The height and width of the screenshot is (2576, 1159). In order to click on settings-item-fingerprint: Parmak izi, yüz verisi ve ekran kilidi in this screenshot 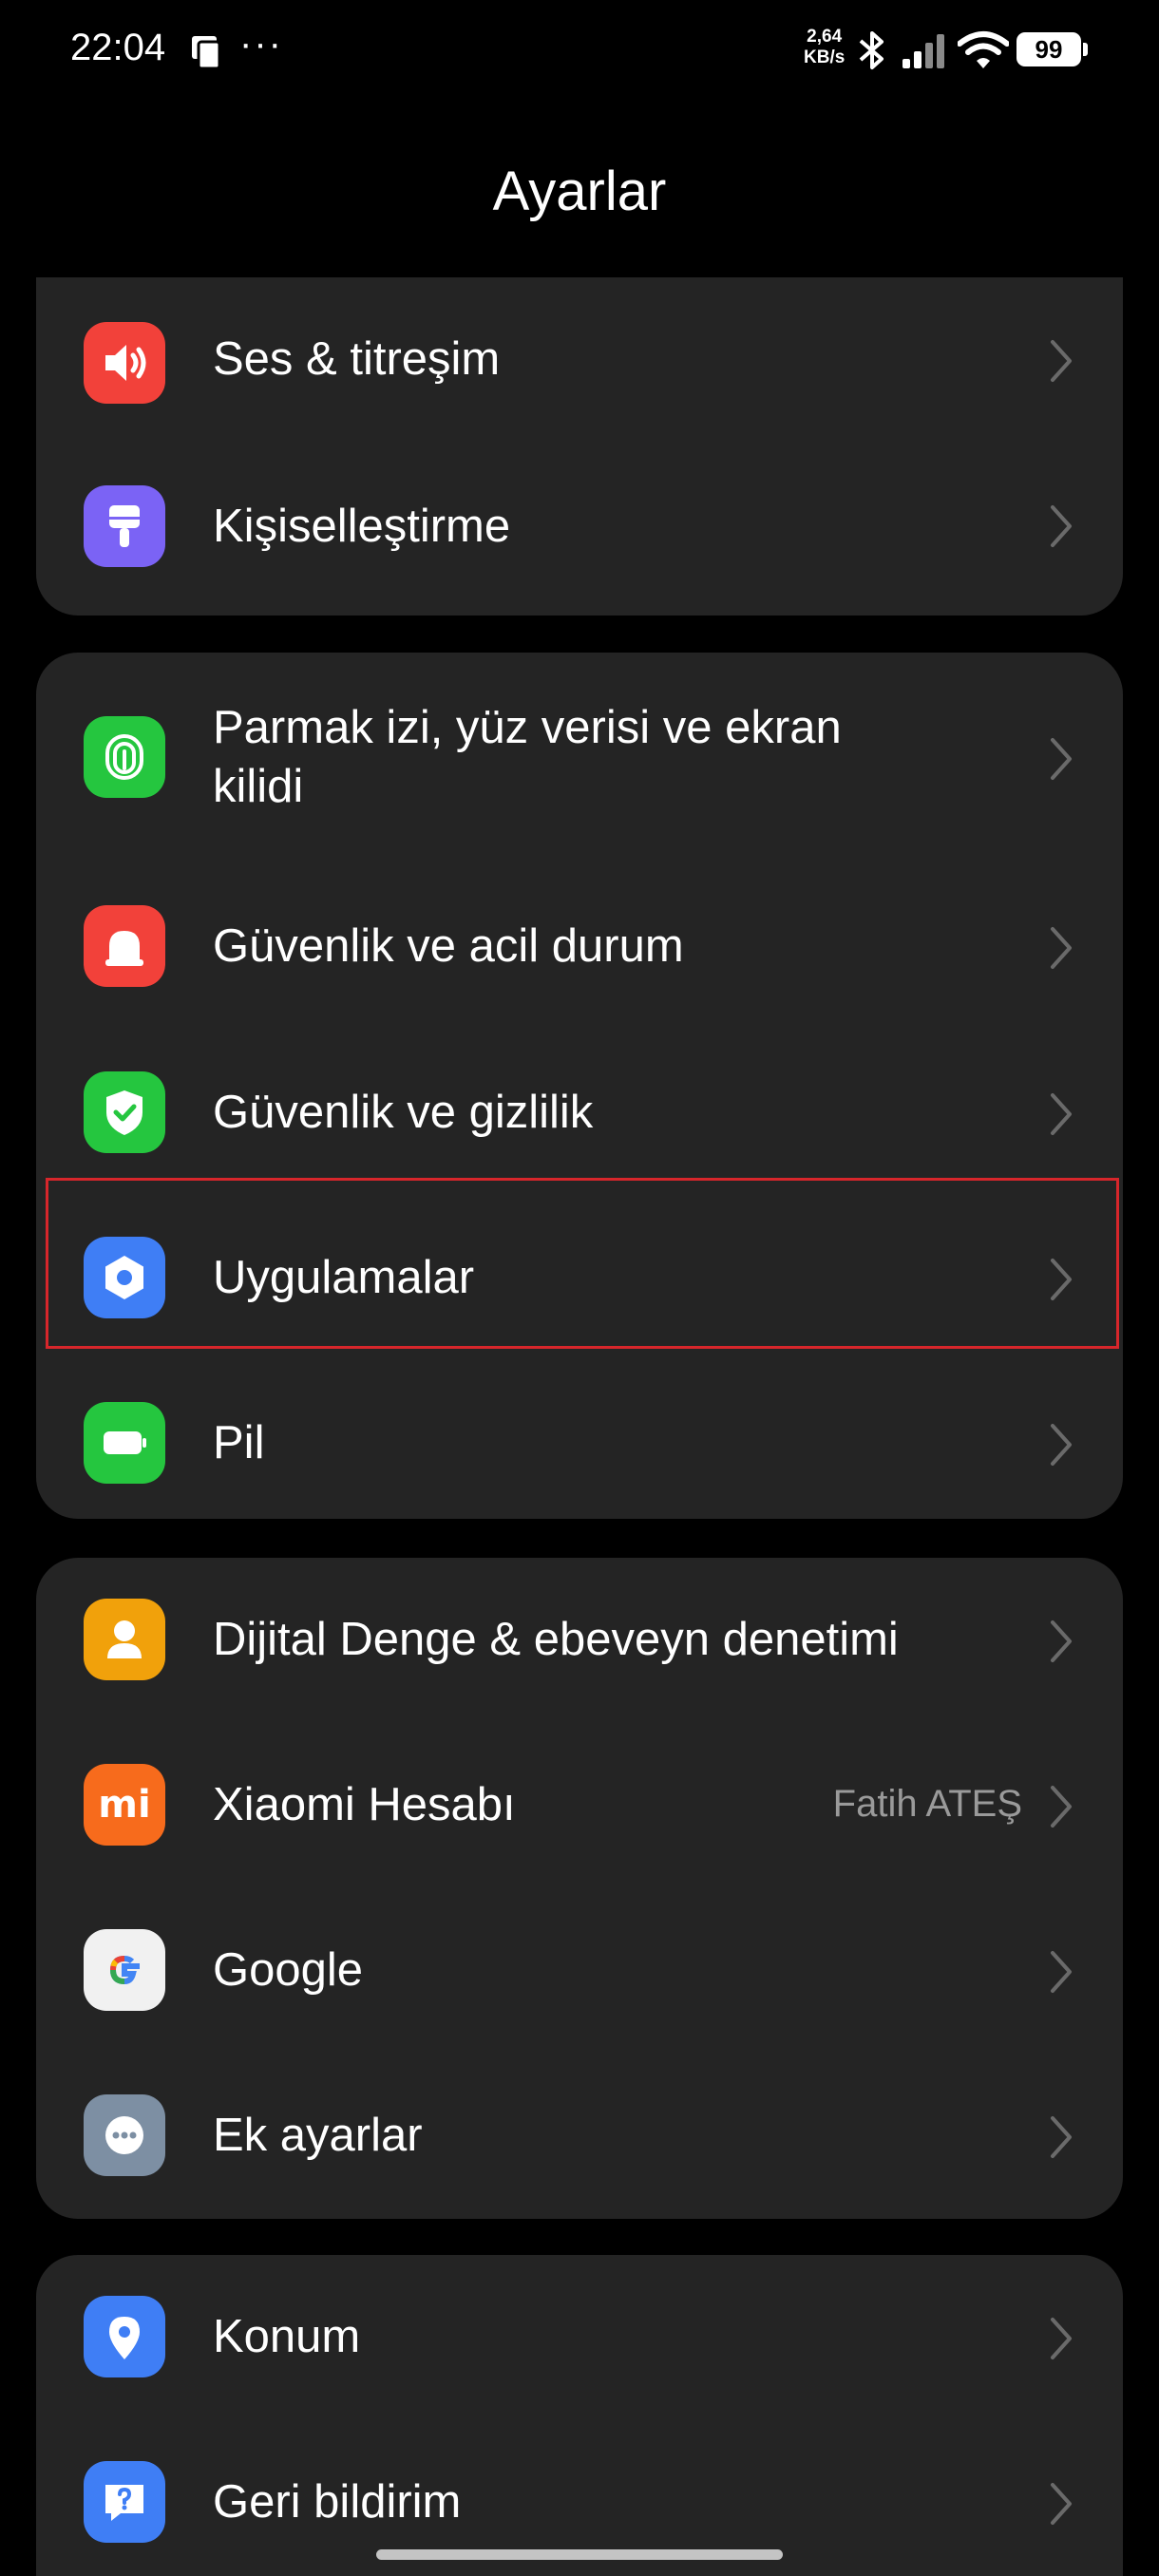, I will do `click(579, 759)`.